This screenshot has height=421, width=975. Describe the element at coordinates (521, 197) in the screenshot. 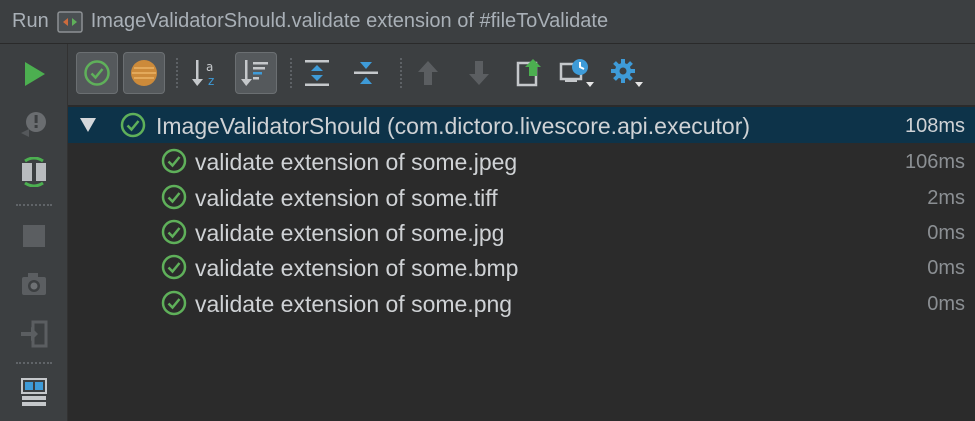

I see `test-row: validate extension of some.tiff 2ms` at that location.